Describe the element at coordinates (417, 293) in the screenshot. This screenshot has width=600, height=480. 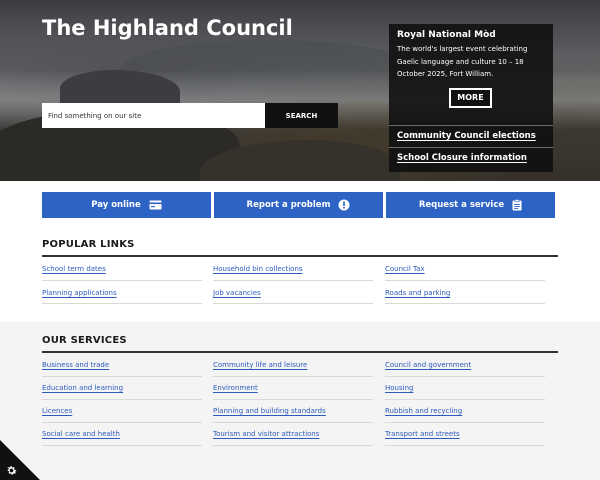
I see `roads-parking-link: Roads and parking` at that location.